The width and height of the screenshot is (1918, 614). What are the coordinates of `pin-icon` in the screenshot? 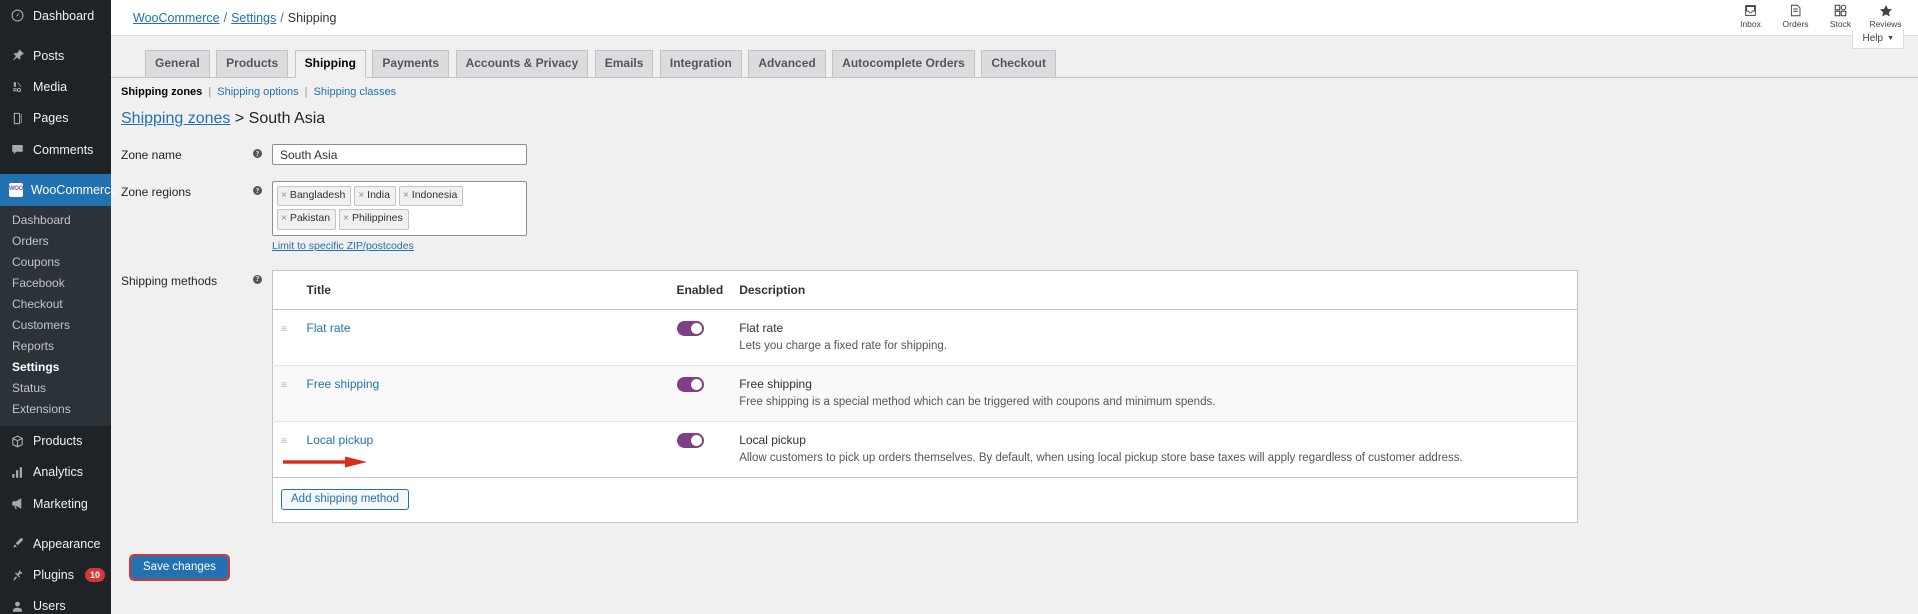 It's located at (17, 56).